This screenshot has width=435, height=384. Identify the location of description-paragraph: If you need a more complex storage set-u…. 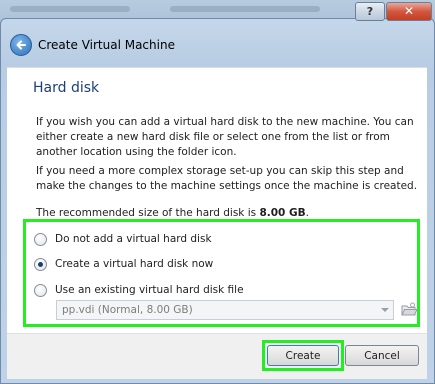
(227, 178).